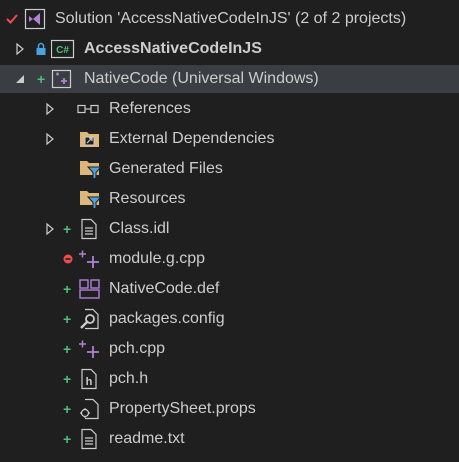 This screenshot has height=462, width=459. I want to click on tree-item-label: Class.idl, so click(139, 228).